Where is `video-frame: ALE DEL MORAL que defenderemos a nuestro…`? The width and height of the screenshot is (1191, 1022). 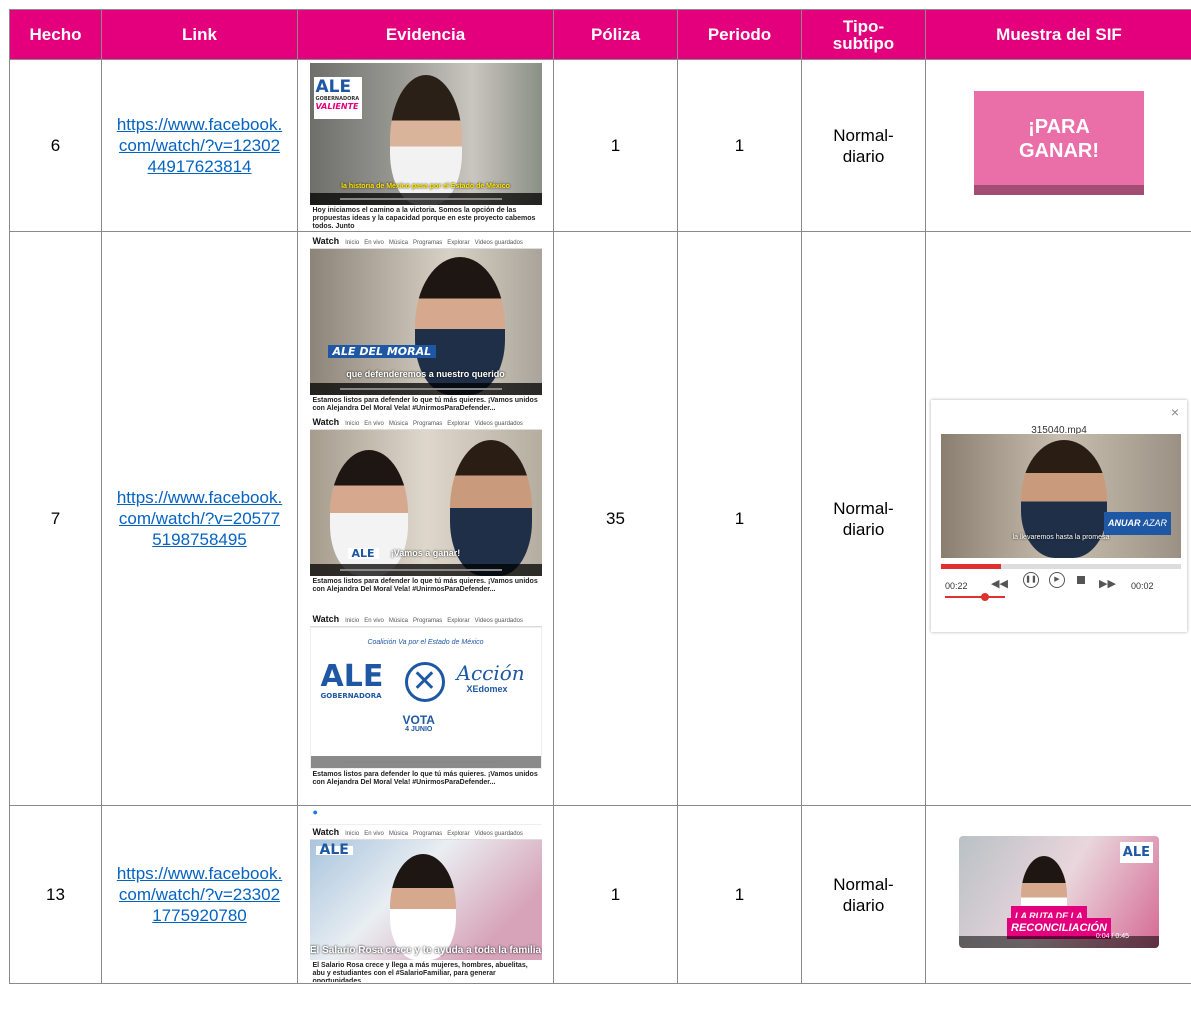 video-frame: ALE DEL MORAL que defenderemos a nuestro… is located at coordinates (425, 321).